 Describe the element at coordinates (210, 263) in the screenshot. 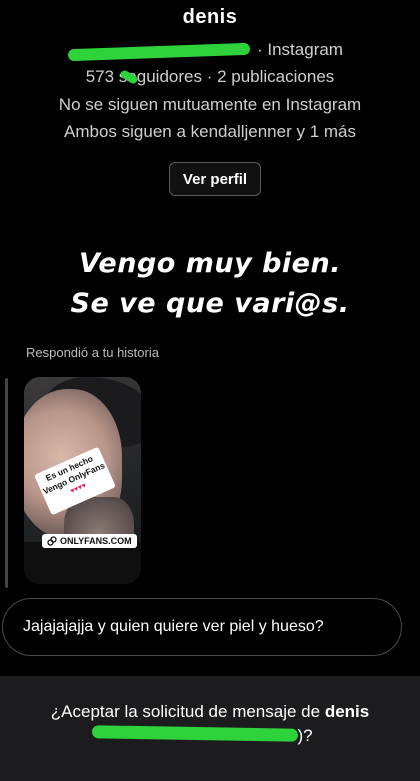

I see `story-text-line1: Vengo muy bien.` at that location.